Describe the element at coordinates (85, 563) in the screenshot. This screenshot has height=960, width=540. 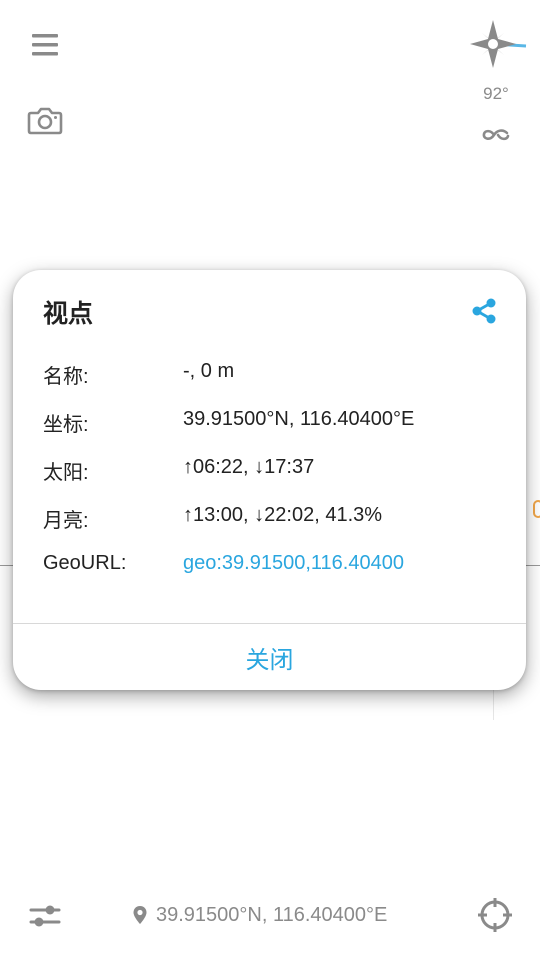
I see `row-label: GeoURL:` at that location.